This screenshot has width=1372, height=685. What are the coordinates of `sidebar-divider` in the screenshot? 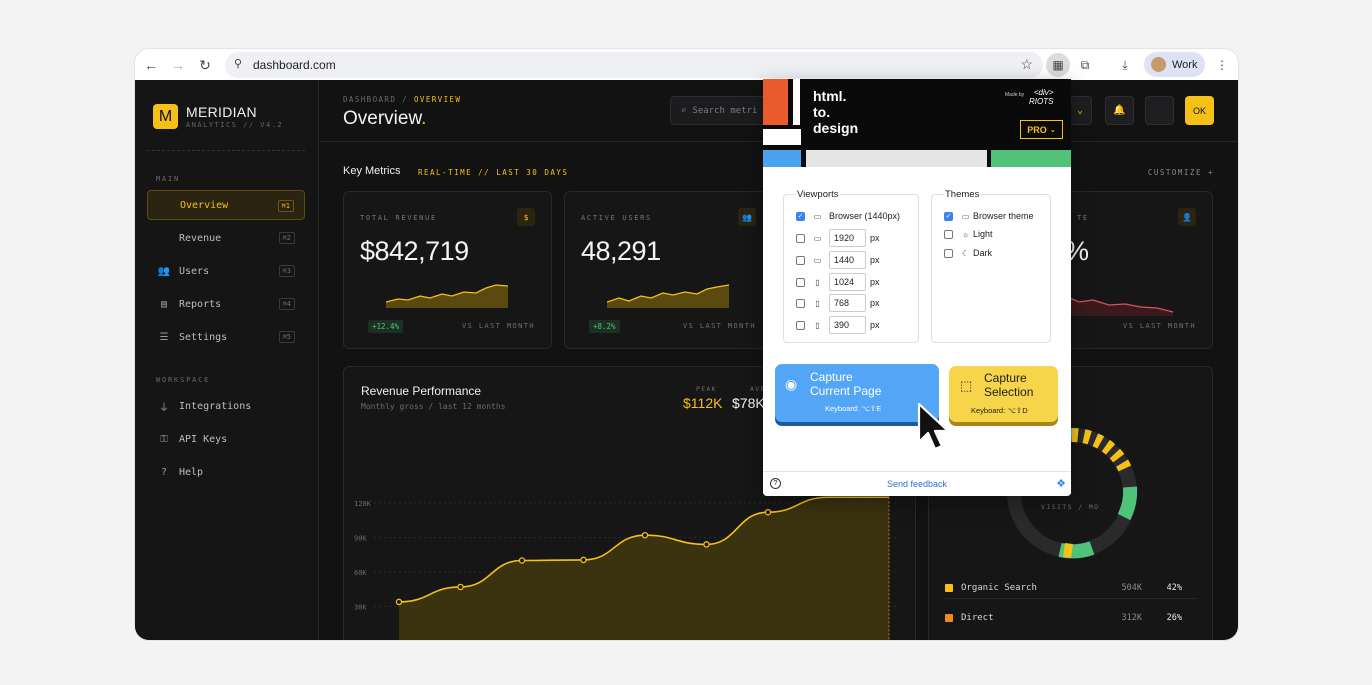 It's located at (226, 150).